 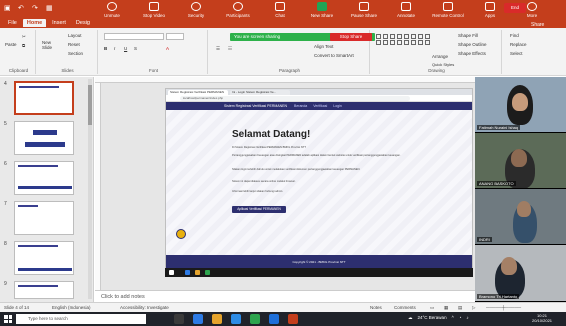 What do you see at coordinates (71, 307) in the screenshot?
I see `language-indicator: English (Indonesia)` at bounding box center [71, 307].